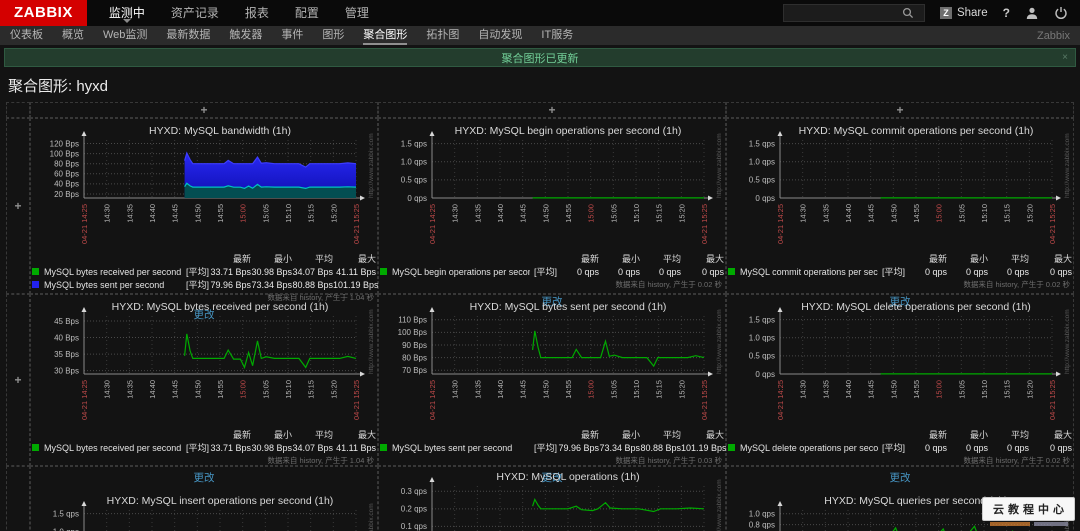 Image resolution: width=1080 pixels, height=531 pixels. Describe the element at coordinates (414, 370) in the screenshot. I see `svg-text: 70 Bps` at that location.